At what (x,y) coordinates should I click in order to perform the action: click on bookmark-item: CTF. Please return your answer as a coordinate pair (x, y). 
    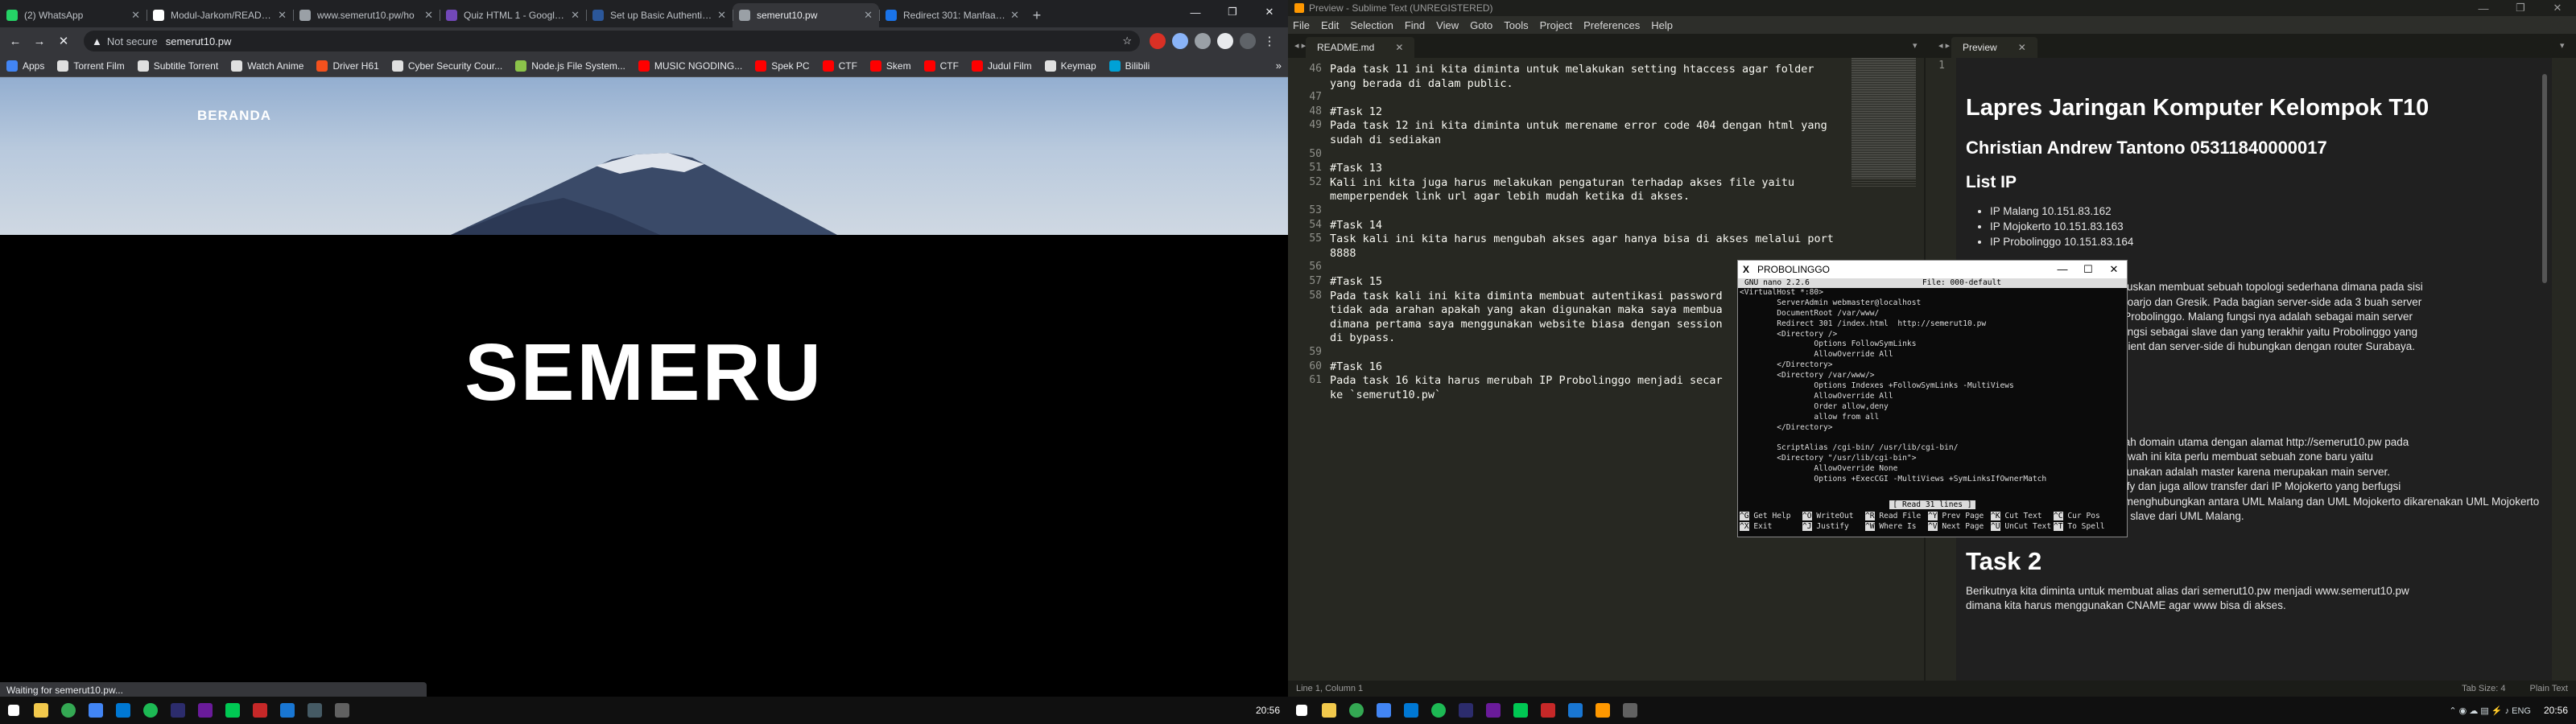
    Looking at the image, I should click on (839, 66).